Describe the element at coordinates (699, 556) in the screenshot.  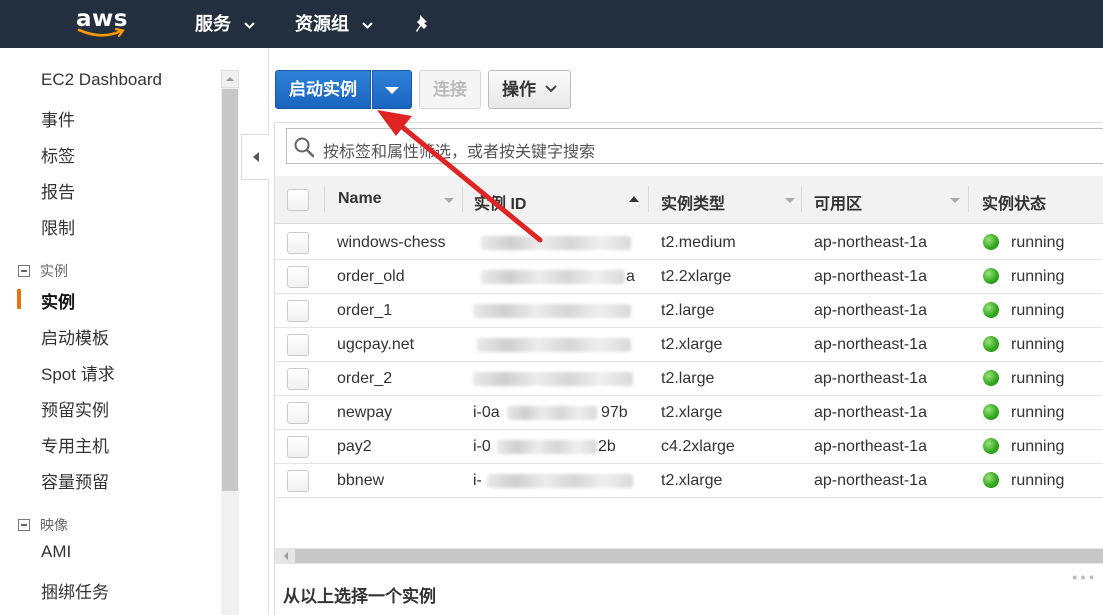
I see `table-scrollbar-thumb` at that location.